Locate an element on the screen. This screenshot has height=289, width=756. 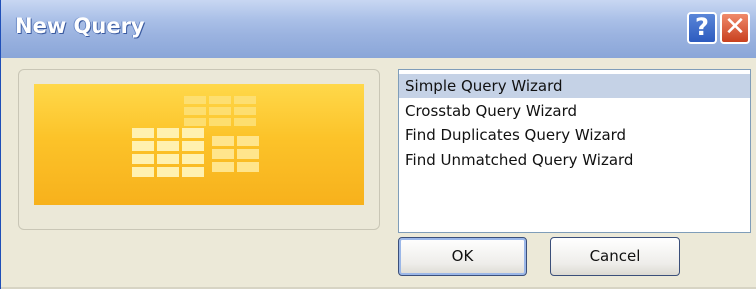
question-mark-icon: ? is located at coordinates (702, 27).